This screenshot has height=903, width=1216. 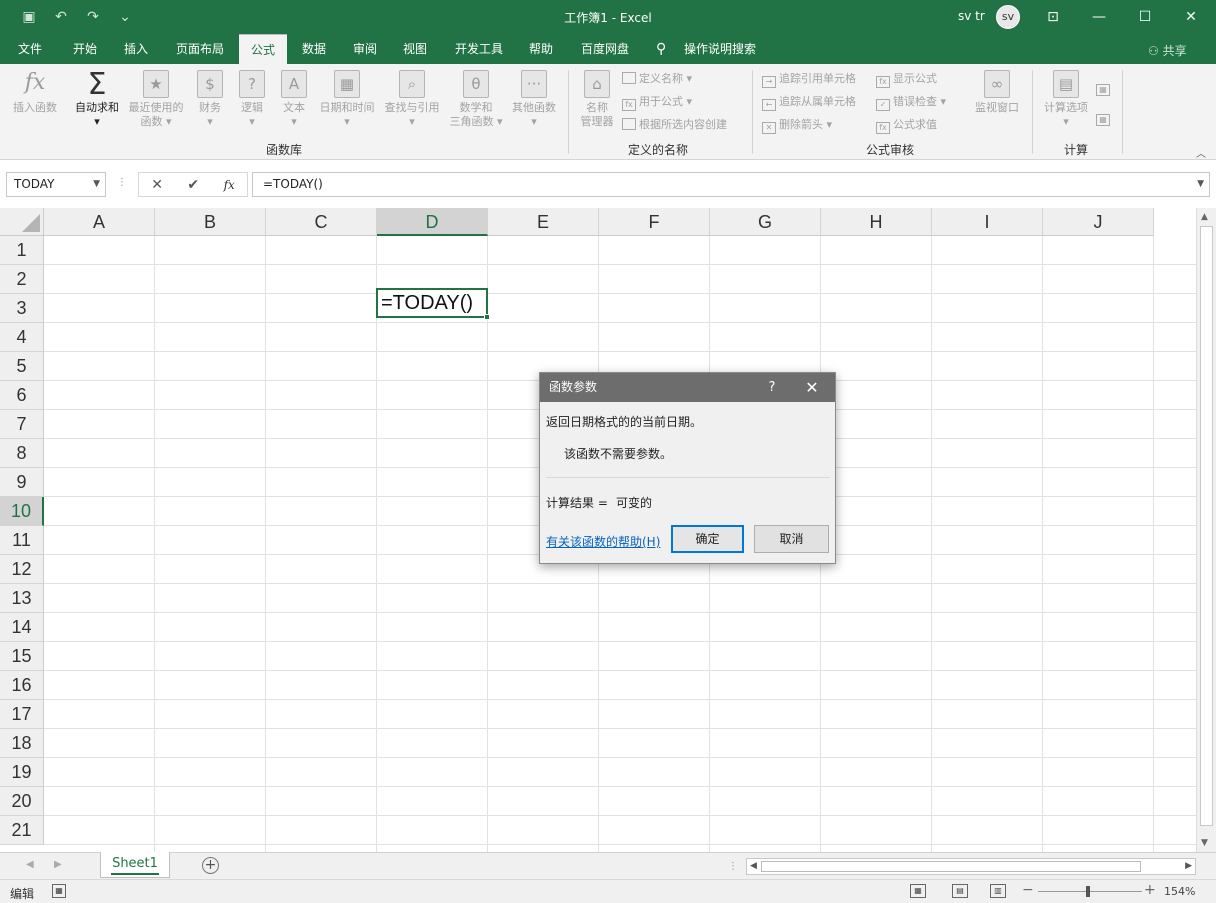 I want to click on row-header: 2, so click(x=22, y=279).